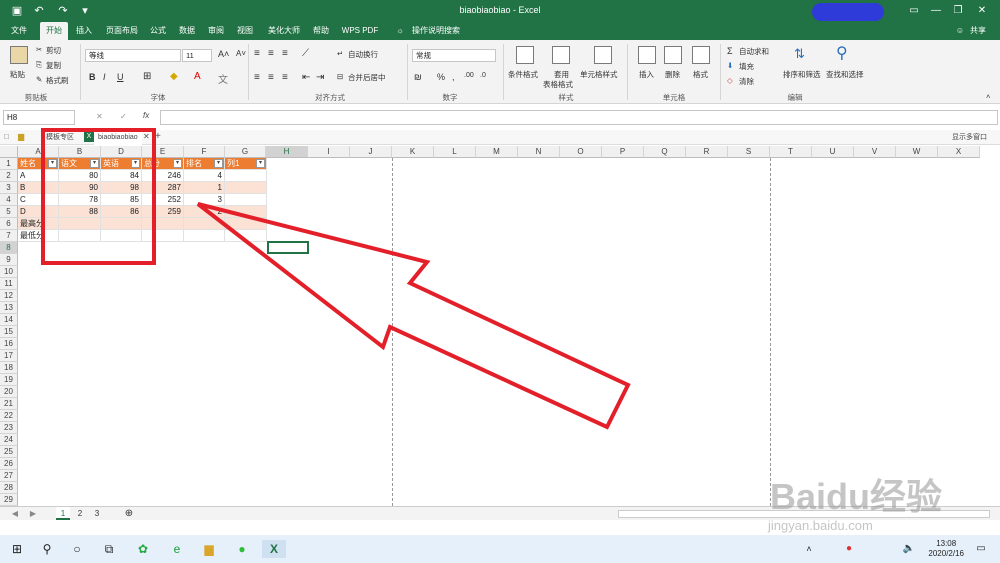  What do you see at coordinates (909, 549) in the screenshot?
I see `volume-icon: 🔈` at bounding box center [909, 549].